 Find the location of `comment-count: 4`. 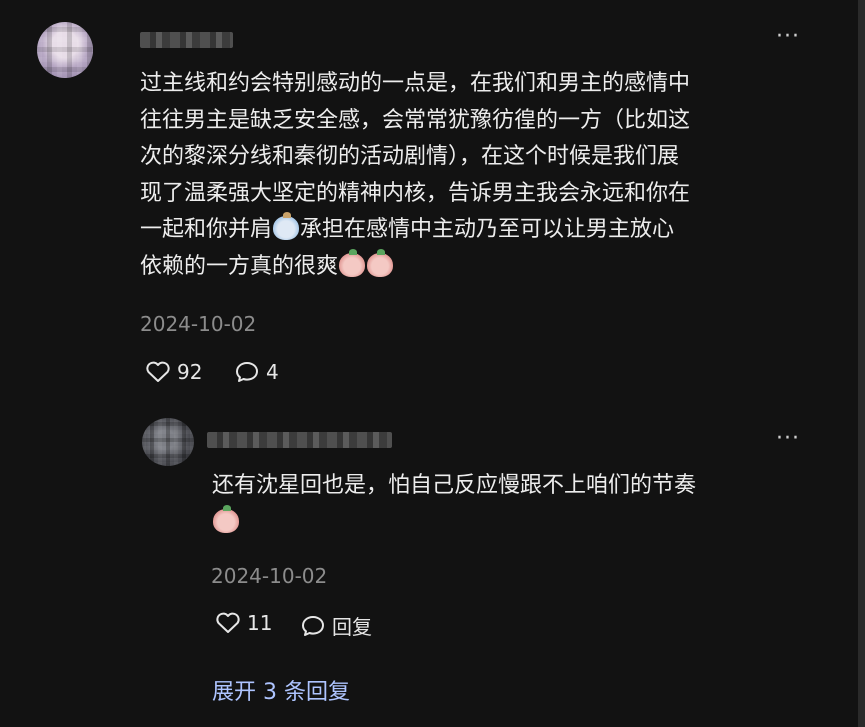

comment-count: 4 is located at coordinates (272, 372).